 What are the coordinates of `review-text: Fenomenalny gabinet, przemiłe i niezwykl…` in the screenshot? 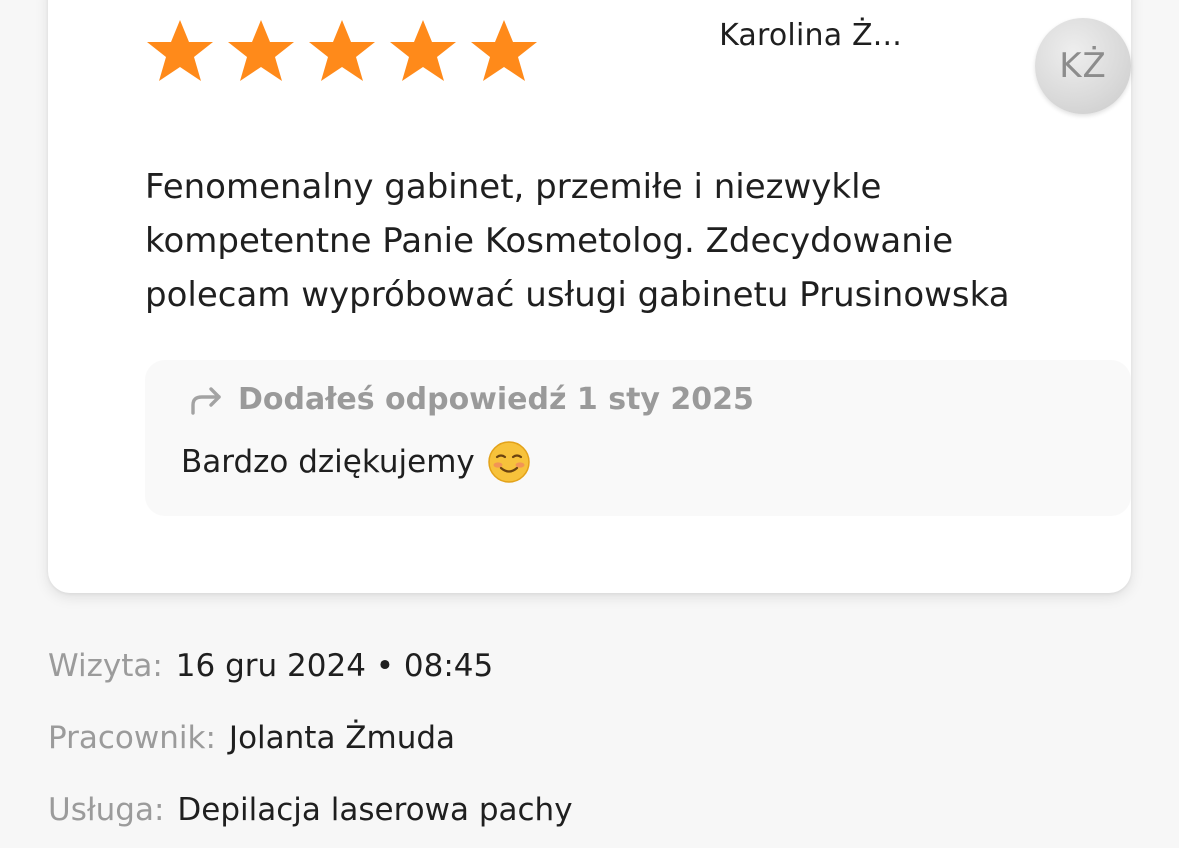 It's located at (577, 241).